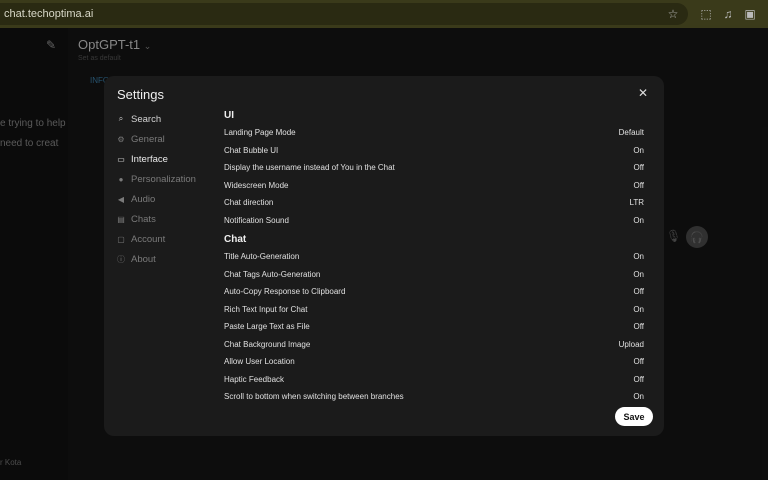 Image resolution: width=768 pixels, height=480 pixels. Describe the element at coordinates (121, 139) in the screenshot. I see `gear-icon: ⚙` at that location.